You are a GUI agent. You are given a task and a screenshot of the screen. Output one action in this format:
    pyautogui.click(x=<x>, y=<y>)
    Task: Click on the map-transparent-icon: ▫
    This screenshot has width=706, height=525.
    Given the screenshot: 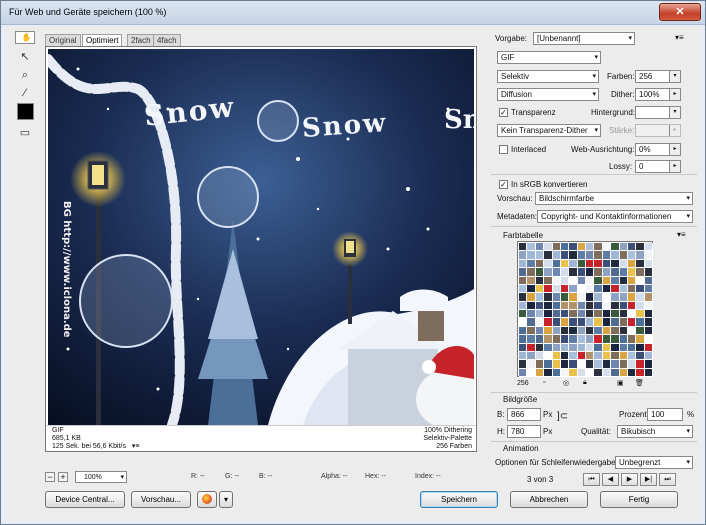 What is the action you would take?
    pyautogui.click(x=544, y=382)
    